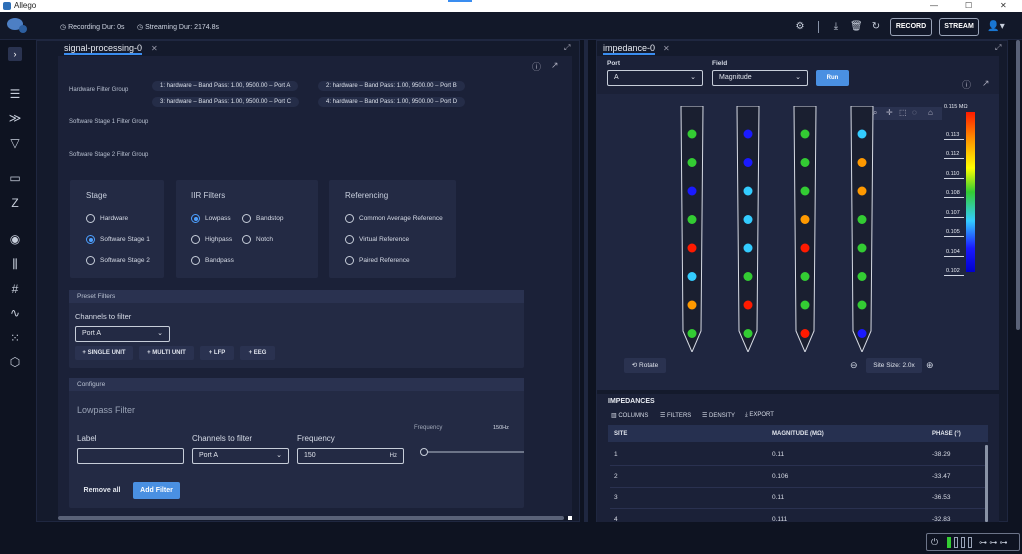 The width and height of the screenshot is (1022, 554). I want to click on radio-notch, so click(246, 239).